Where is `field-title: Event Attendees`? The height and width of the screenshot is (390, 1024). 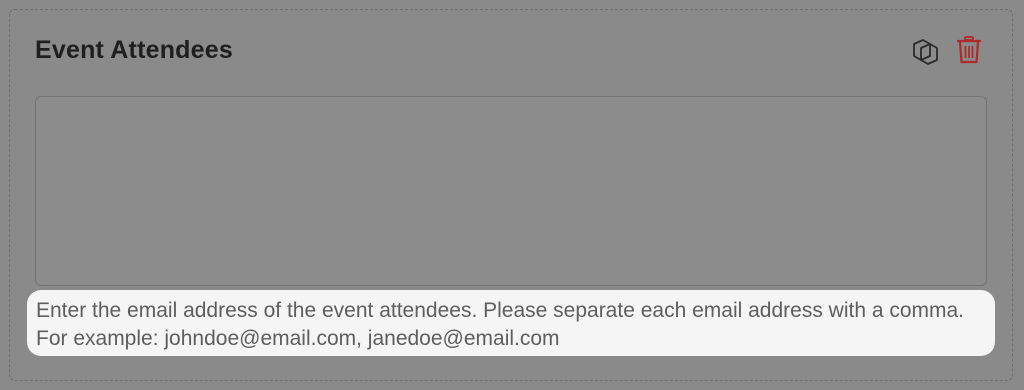 field-title: Event Attendees is located at coordinates (134, 50).